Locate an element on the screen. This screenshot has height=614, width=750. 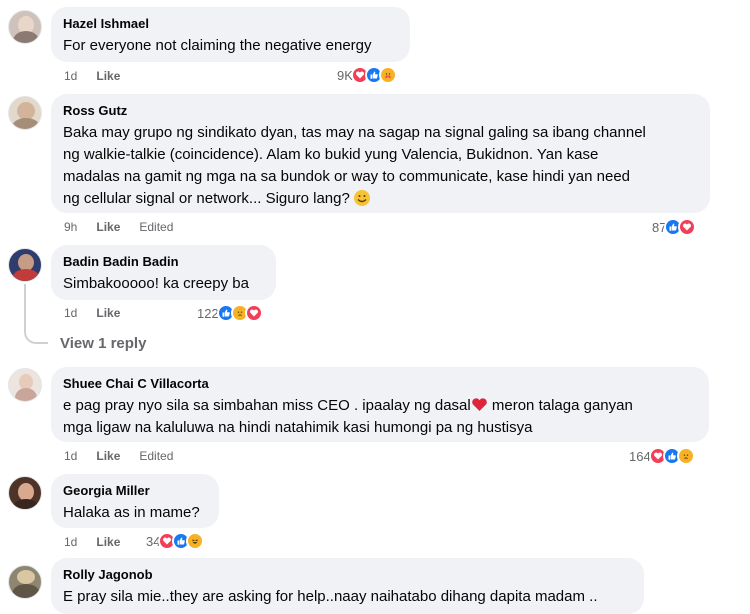
haha-icon is located at coordinates (195, 541).